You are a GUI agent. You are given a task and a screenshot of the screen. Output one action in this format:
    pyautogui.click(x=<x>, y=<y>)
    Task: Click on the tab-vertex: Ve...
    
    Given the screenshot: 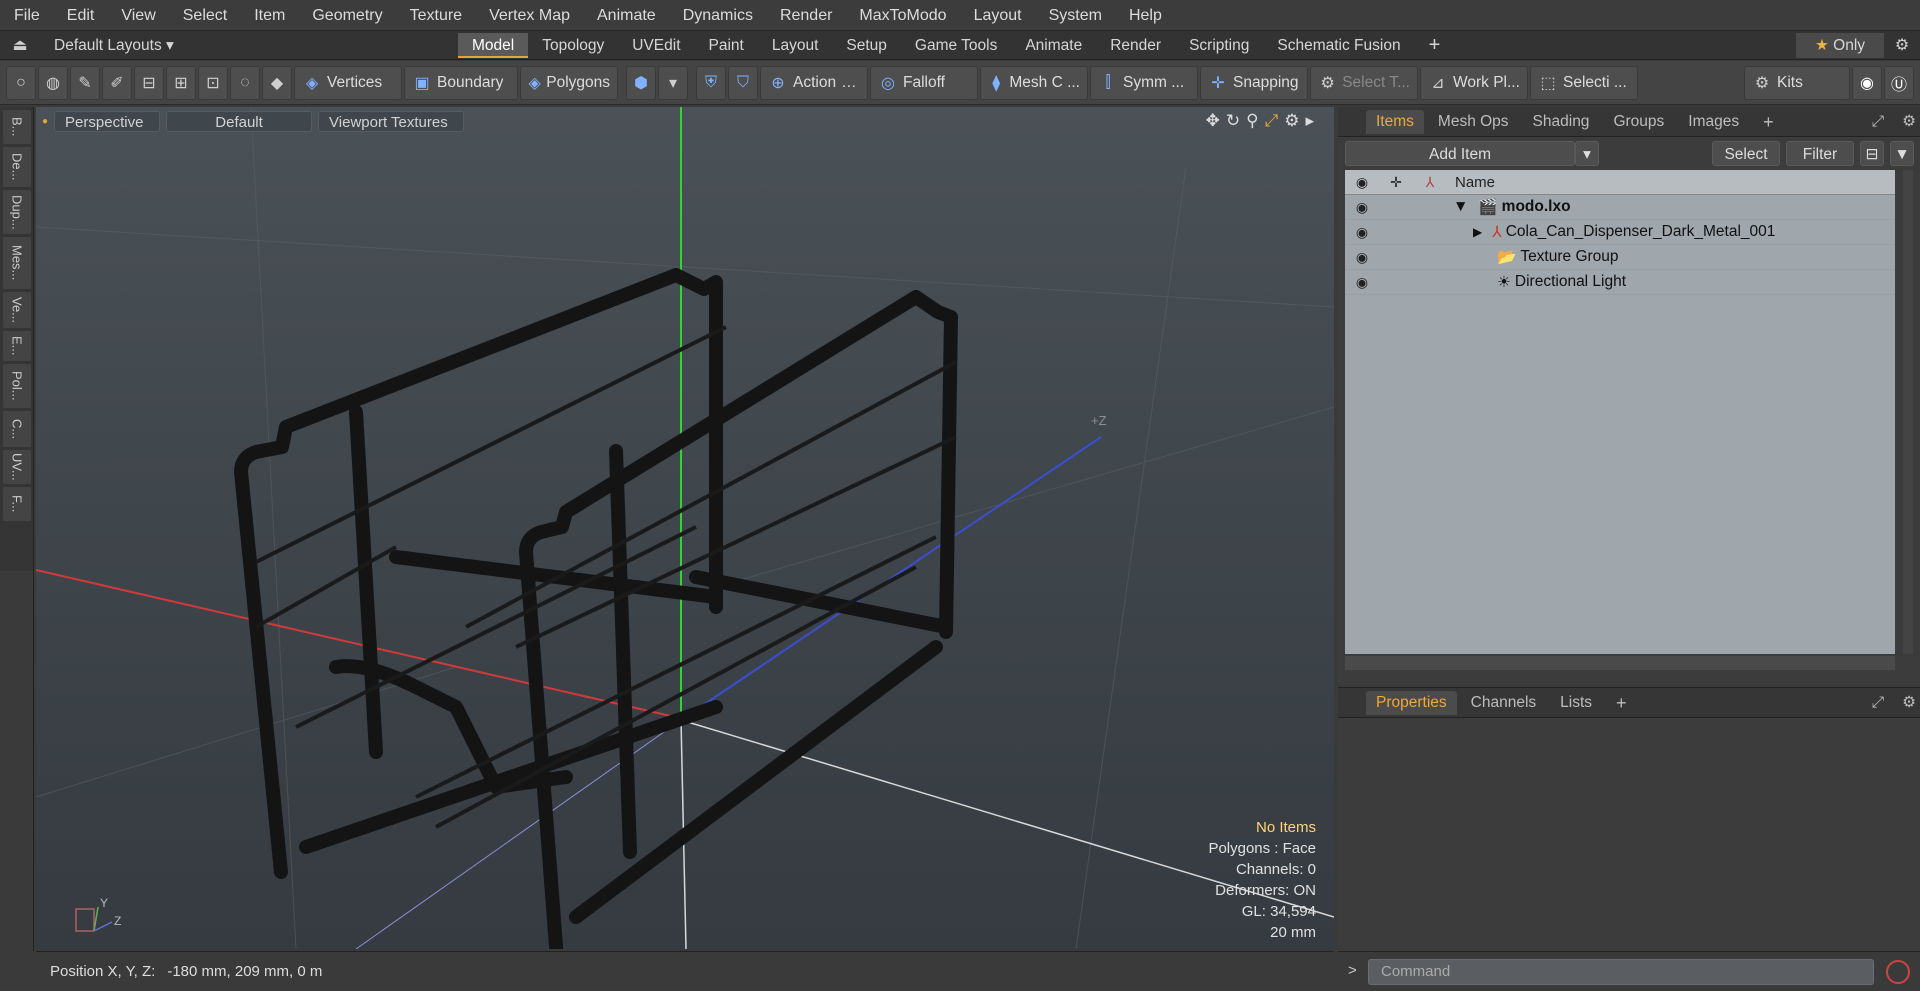 What is the action you would take?
    pyautogui.click(x=17, y=310)
    